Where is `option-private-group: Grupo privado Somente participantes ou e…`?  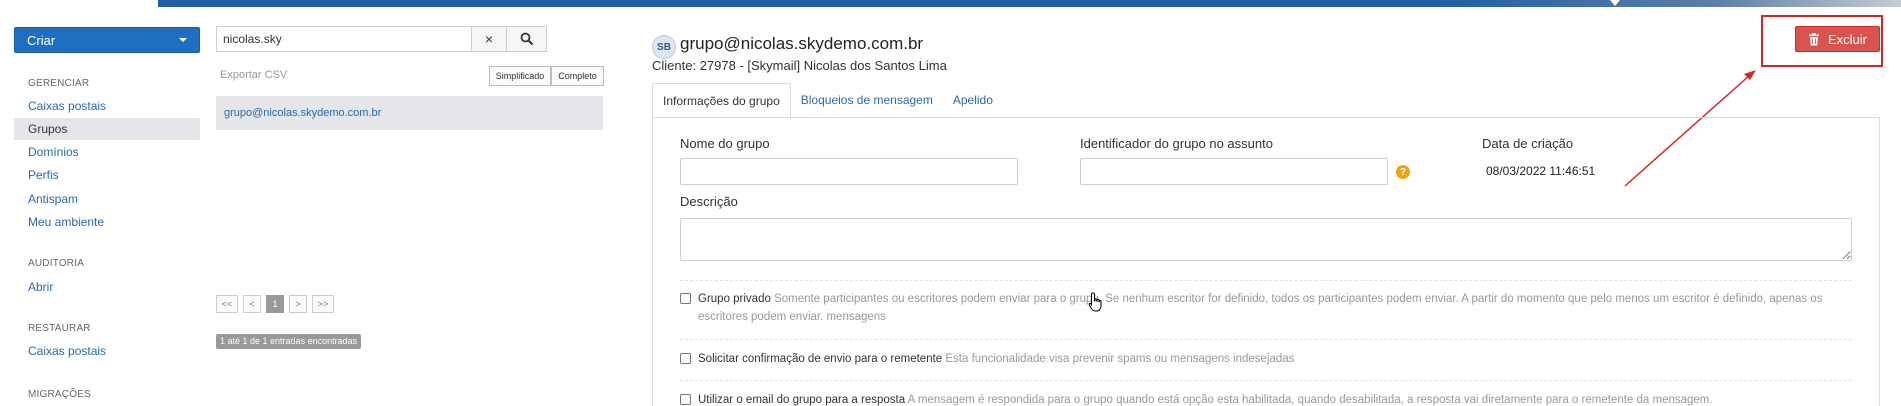
option-private-group: Grupo privado Somente participantes ou e… is located at coordinates (1266, 308).